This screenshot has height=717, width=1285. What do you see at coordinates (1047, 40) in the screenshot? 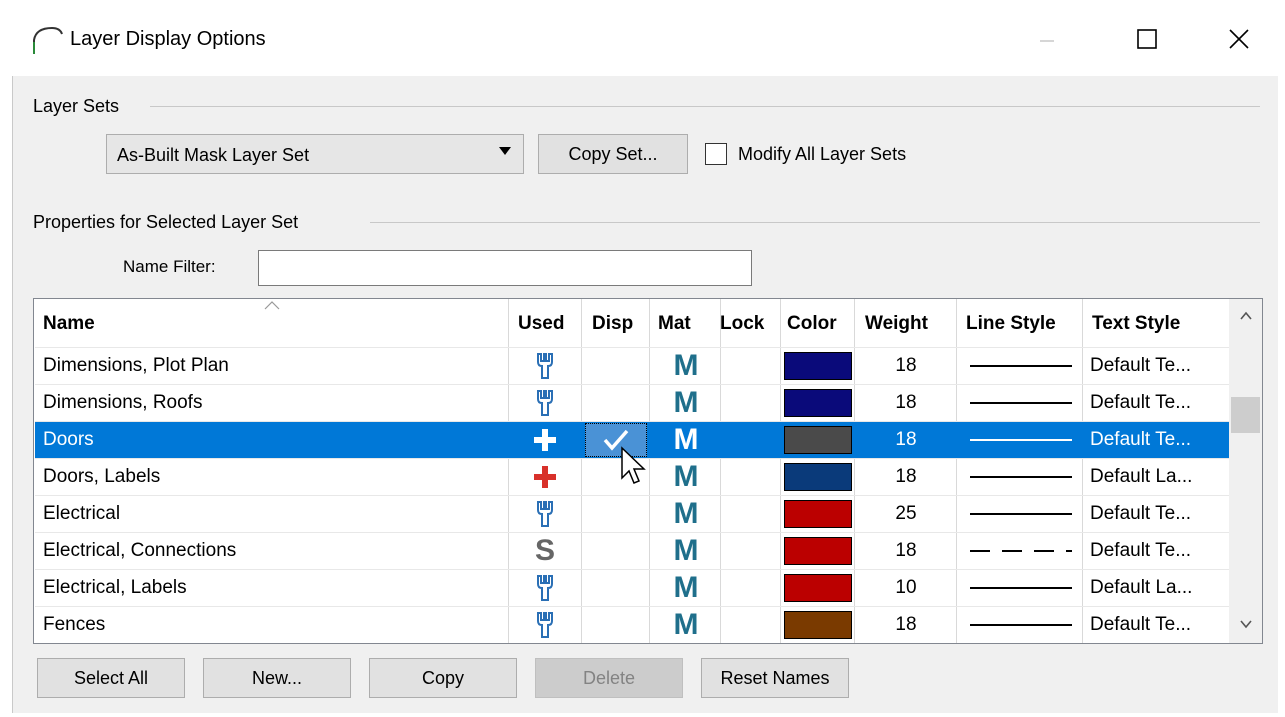
I see `minimize-icon` at bounding box center [1047, 40].